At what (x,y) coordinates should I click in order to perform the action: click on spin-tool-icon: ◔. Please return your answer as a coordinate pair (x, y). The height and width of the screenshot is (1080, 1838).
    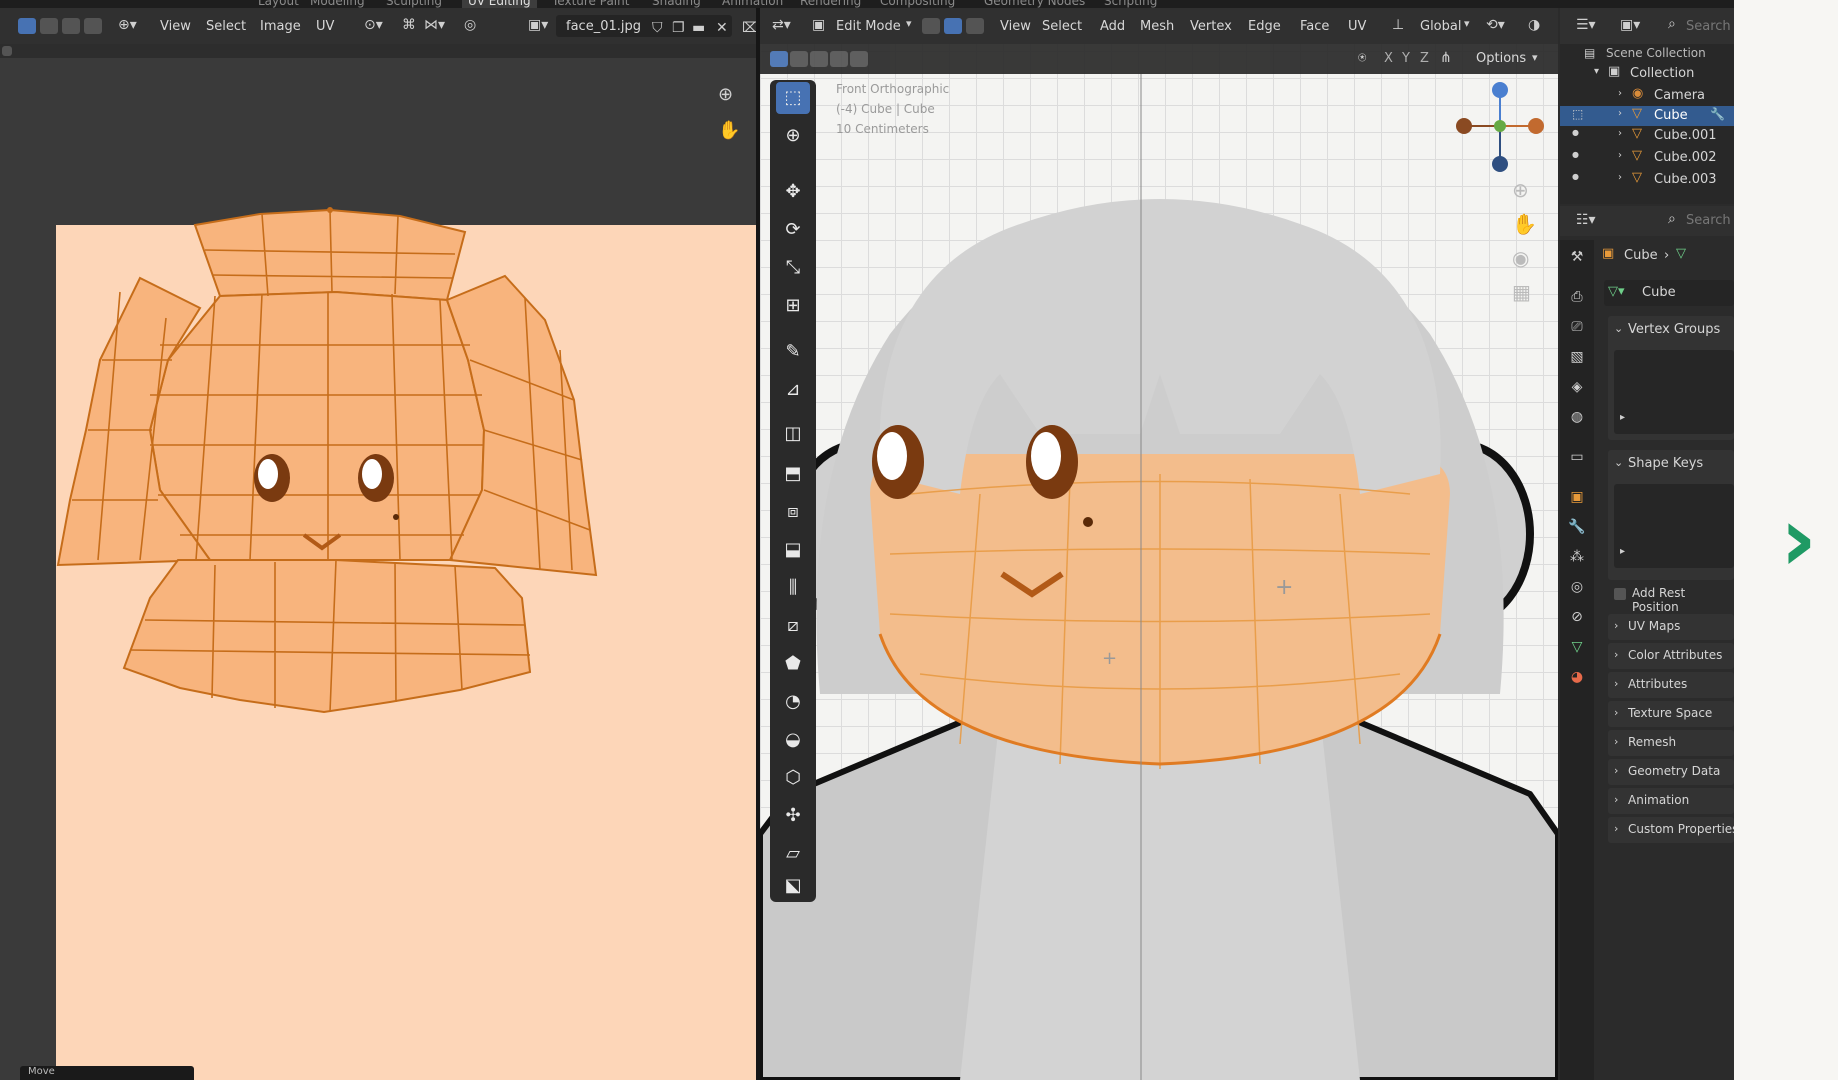
    Looking at the image, I should click on (793, 702).